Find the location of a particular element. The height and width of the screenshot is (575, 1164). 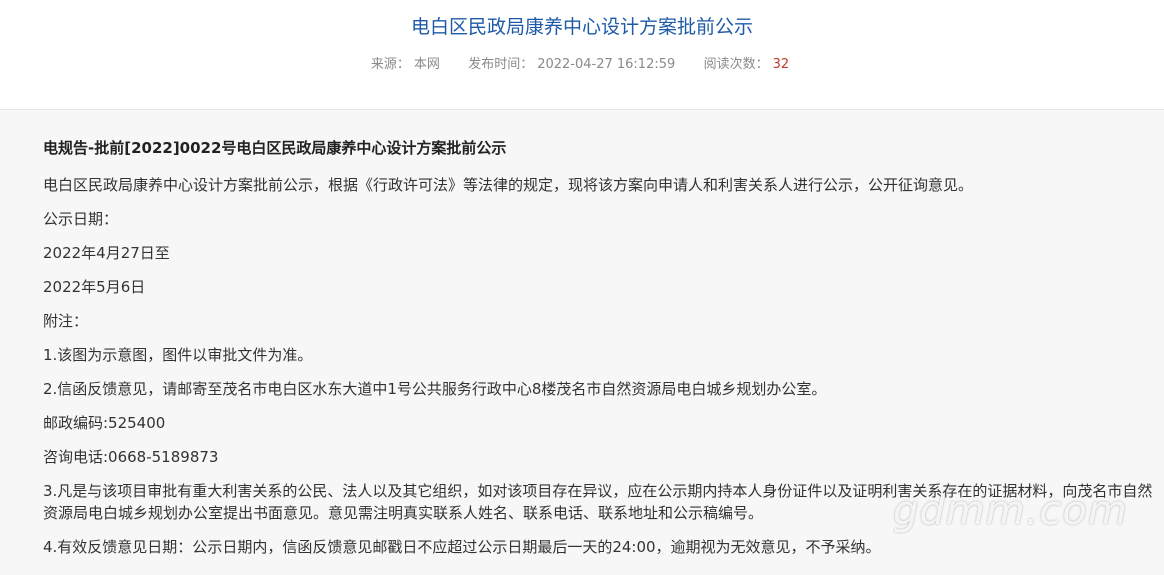

views-count: 32 is located at coordinates (781, 64).